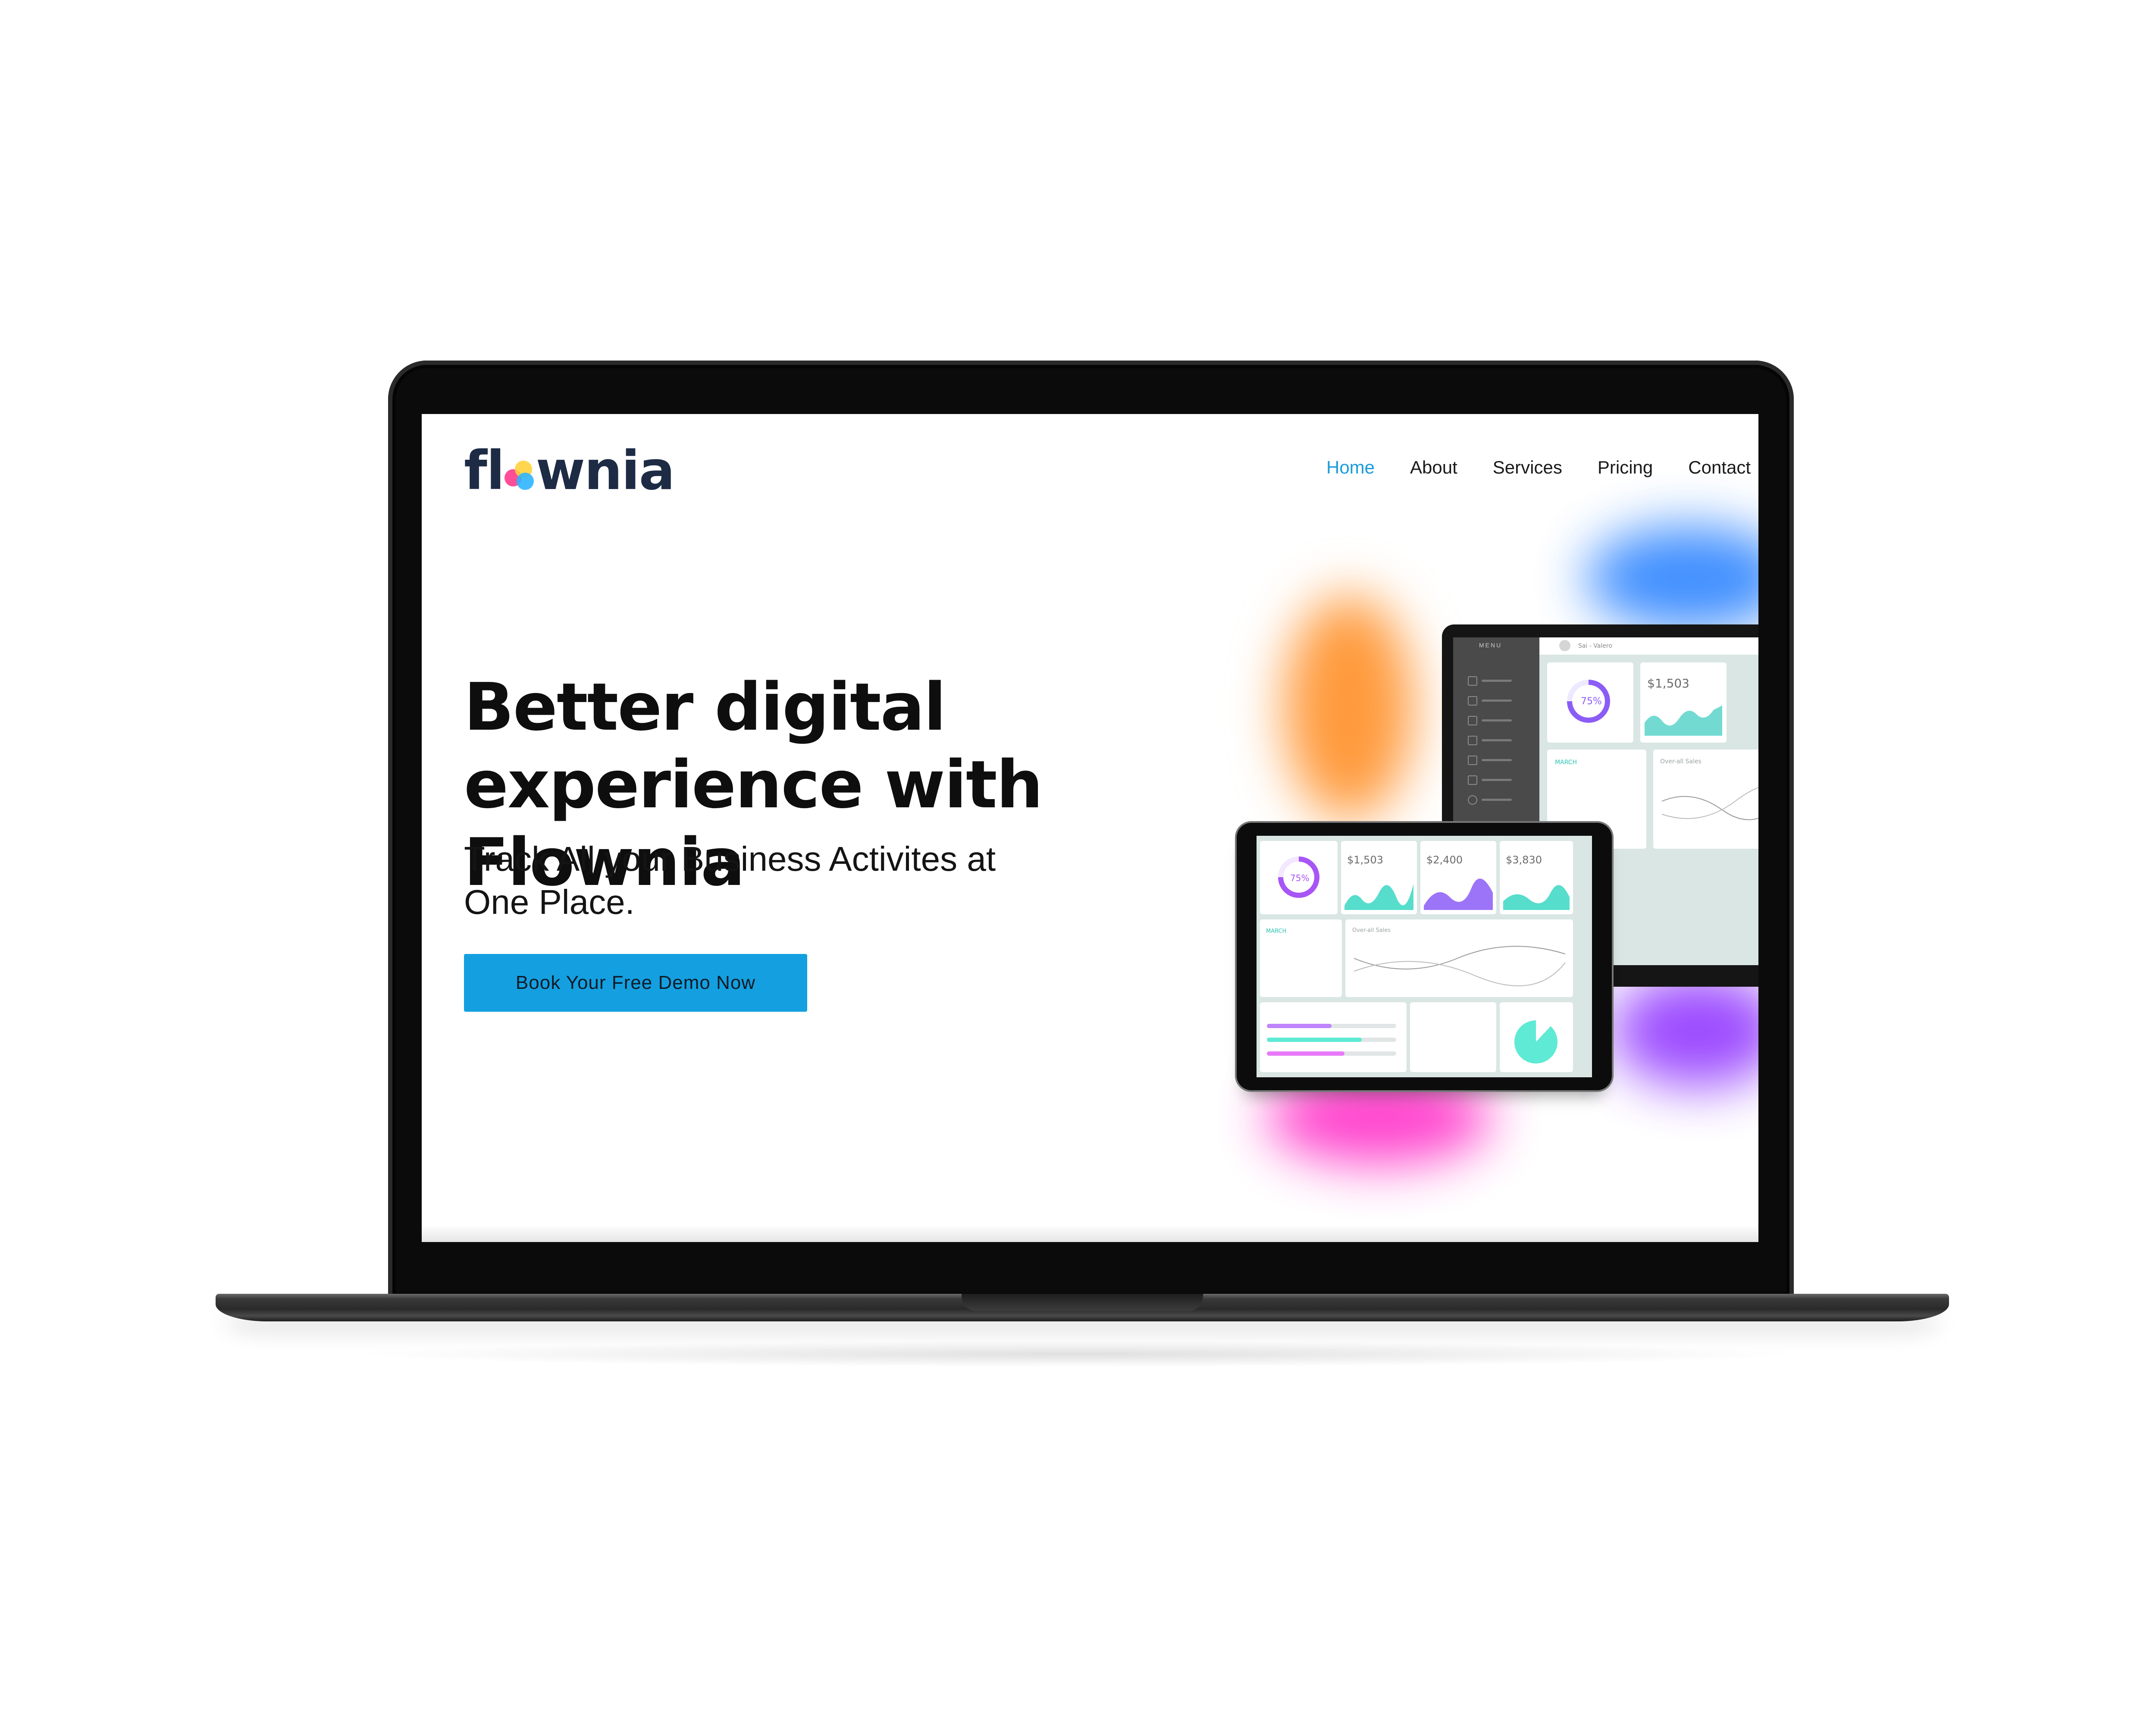  I want to click on nav-contact: Contact, so click(1719, 468).